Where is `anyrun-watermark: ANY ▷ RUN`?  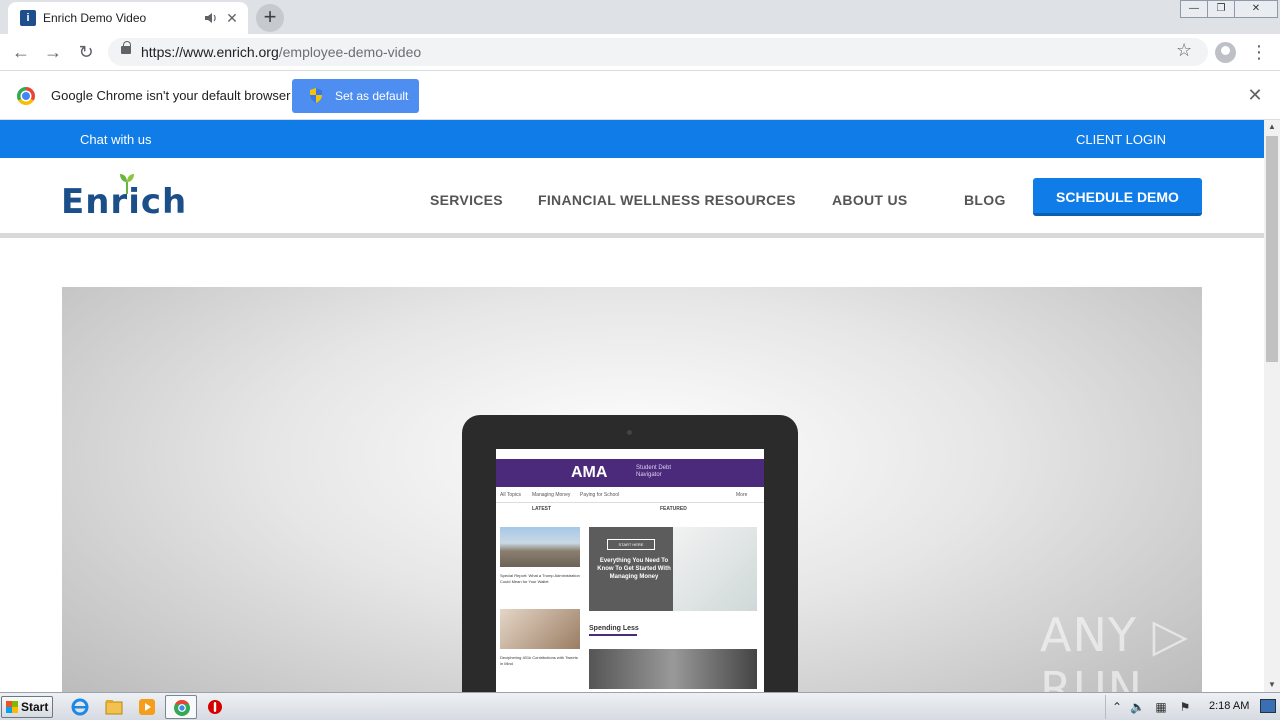 anyrun-watermark: ANY ▷ RUN is located at coordinates (1114, 650).